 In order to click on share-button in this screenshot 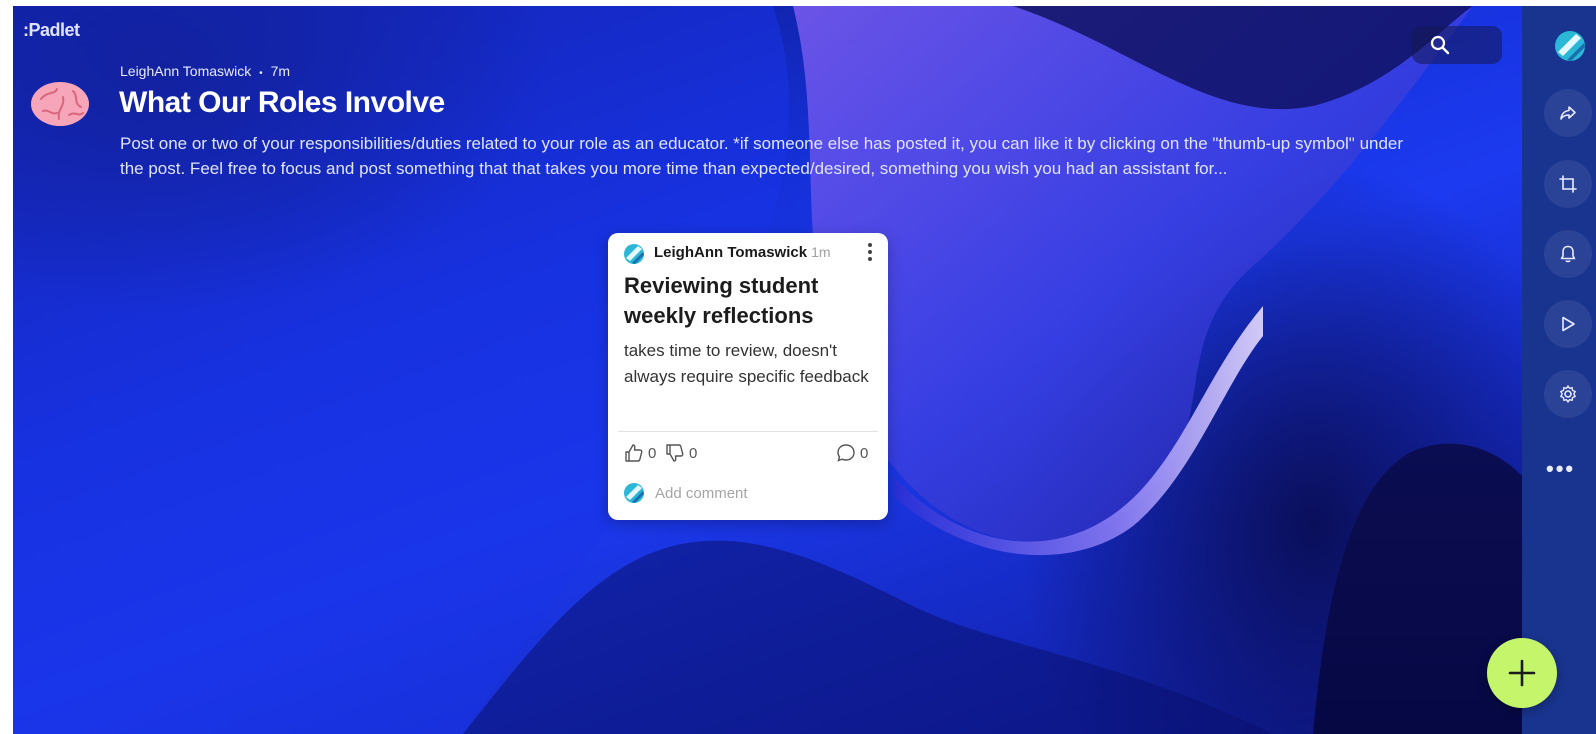, I will do `click(1568, 113)`.